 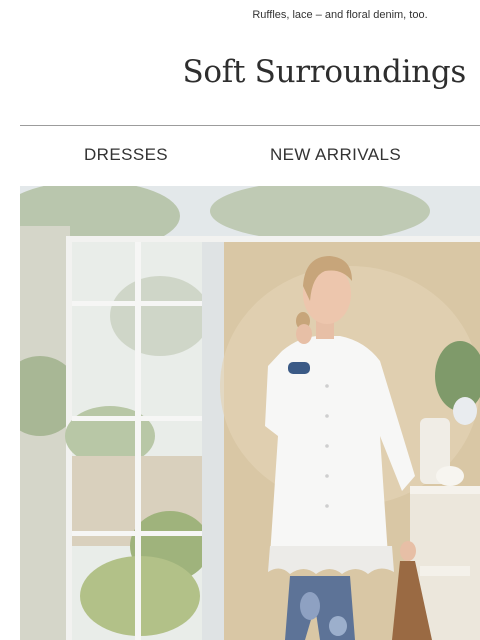 What do you see at coordinates (240, 157) in the screenshot?
I see `main-nav: DRESSES NEW ARRIVALS` at bounding box center [240, 157].